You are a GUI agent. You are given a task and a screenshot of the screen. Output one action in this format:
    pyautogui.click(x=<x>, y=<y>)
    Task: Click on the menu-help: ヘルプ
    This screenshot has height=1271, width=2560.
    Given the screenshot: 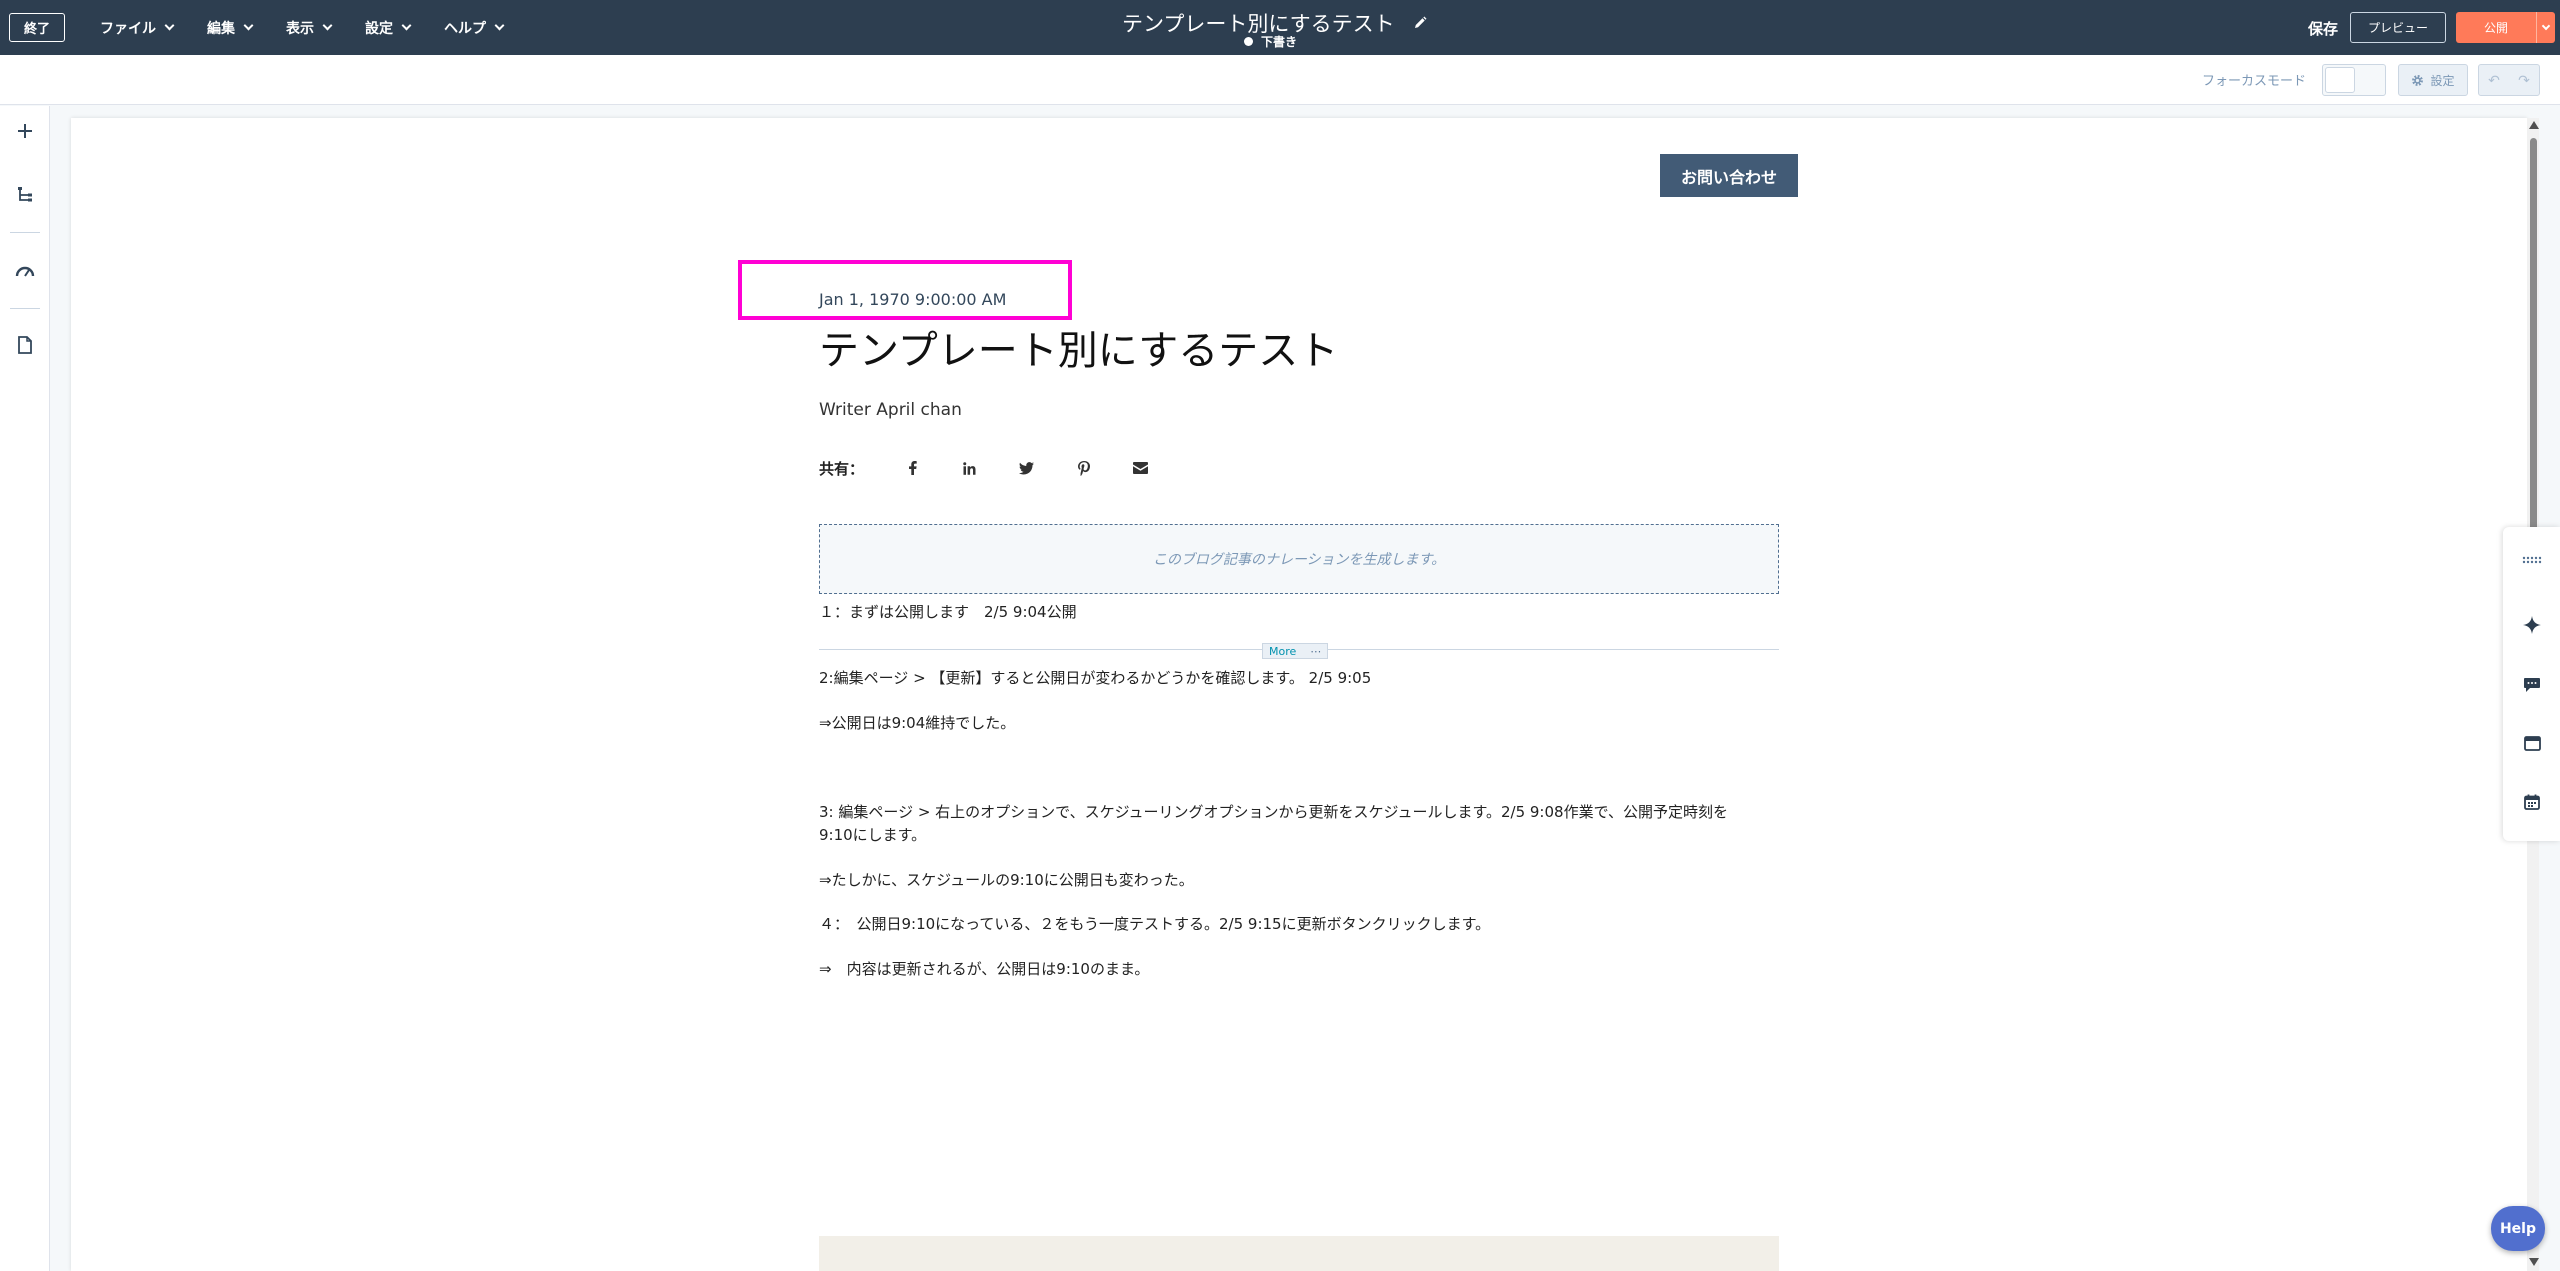 What is the action you would take?
    pyautogui.click(x=474, y=28)
    